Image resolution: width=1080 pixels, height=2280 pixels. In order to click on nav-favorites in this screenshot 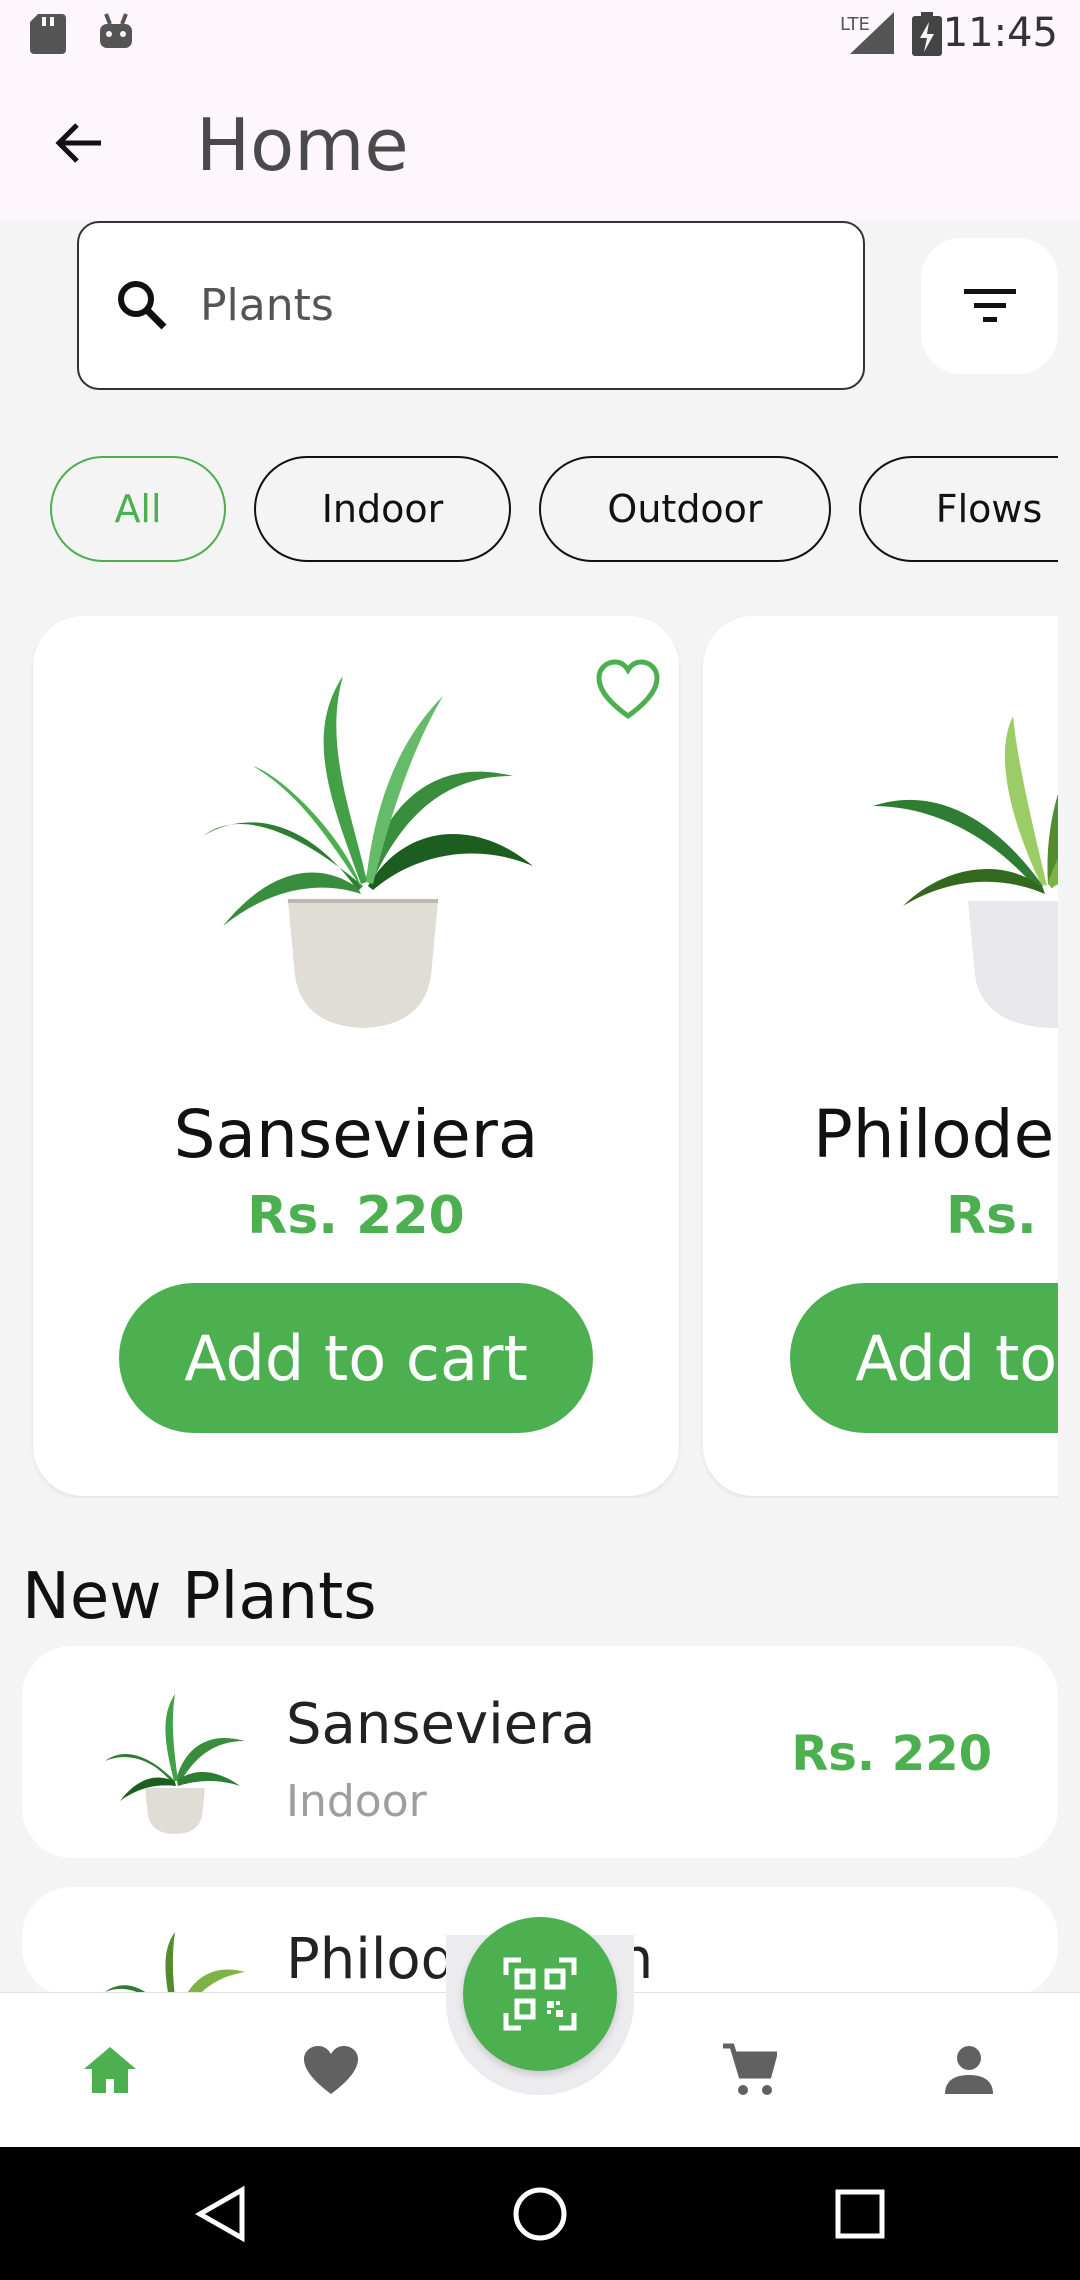, I will do `click(331, 2070)`.